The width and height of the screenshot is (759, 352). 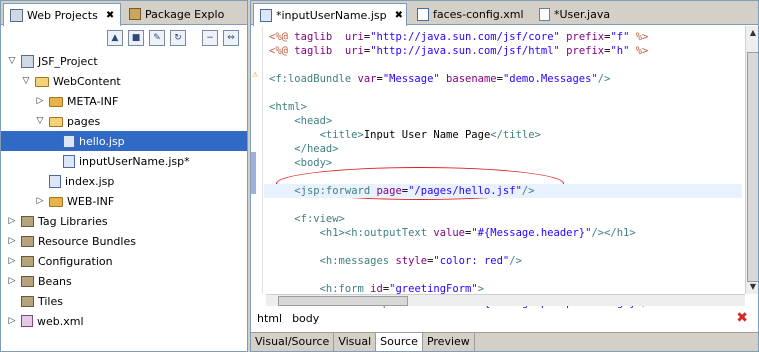 I want to click on tab-user-java: *User.java, so click(x=579, y=14).